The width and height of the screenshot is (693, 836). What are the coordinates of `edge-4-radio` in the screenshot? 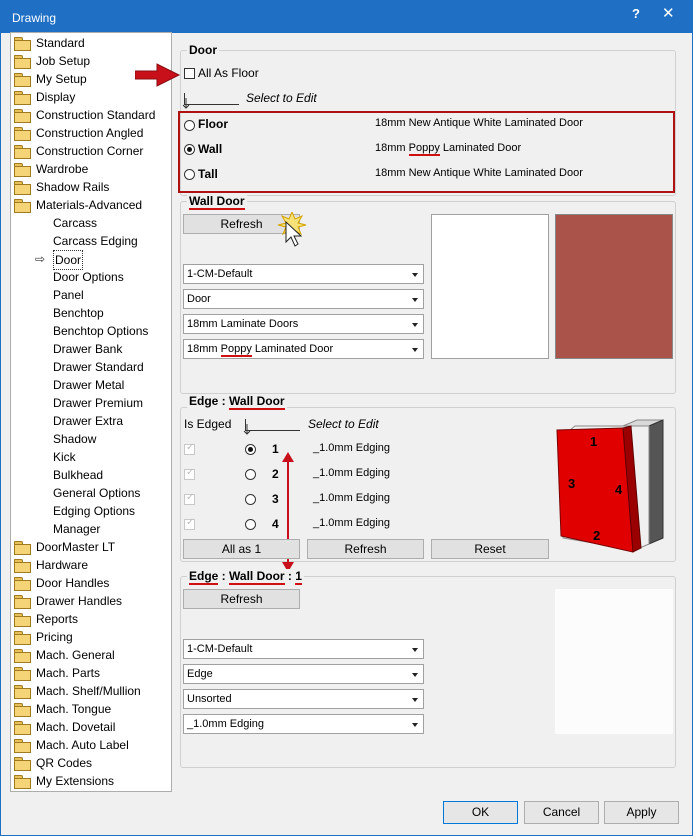 It's located at (250, 524).